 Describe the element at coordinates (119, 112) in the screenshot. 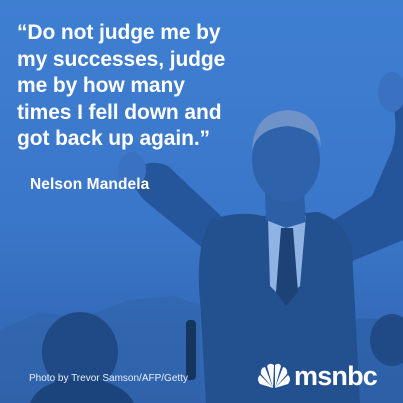

I see `quote-line: times I fell down and` at that location.